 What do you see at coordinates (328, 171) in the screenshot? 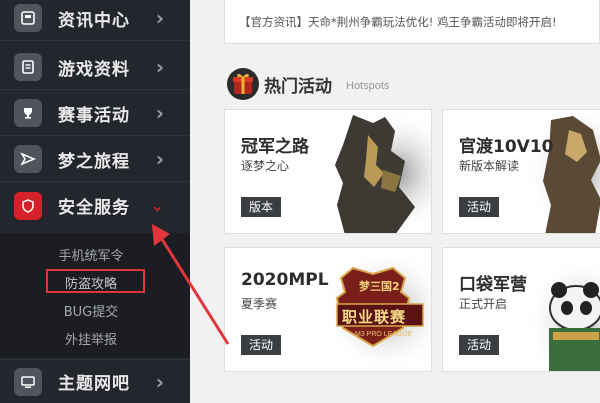
I see `activity-card: 冠军之路 逐梦之心 版本` at bounding box center [328, 171].